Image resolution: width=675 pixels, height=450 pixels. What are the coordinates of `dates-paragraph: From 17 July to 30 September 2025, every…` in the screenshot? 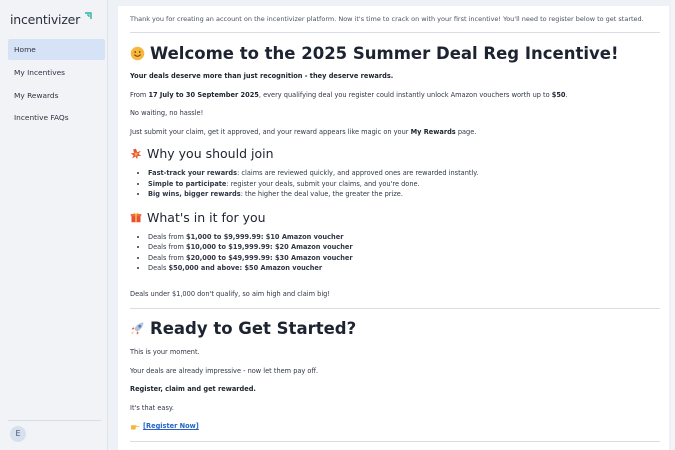 It's located at (395, 95).